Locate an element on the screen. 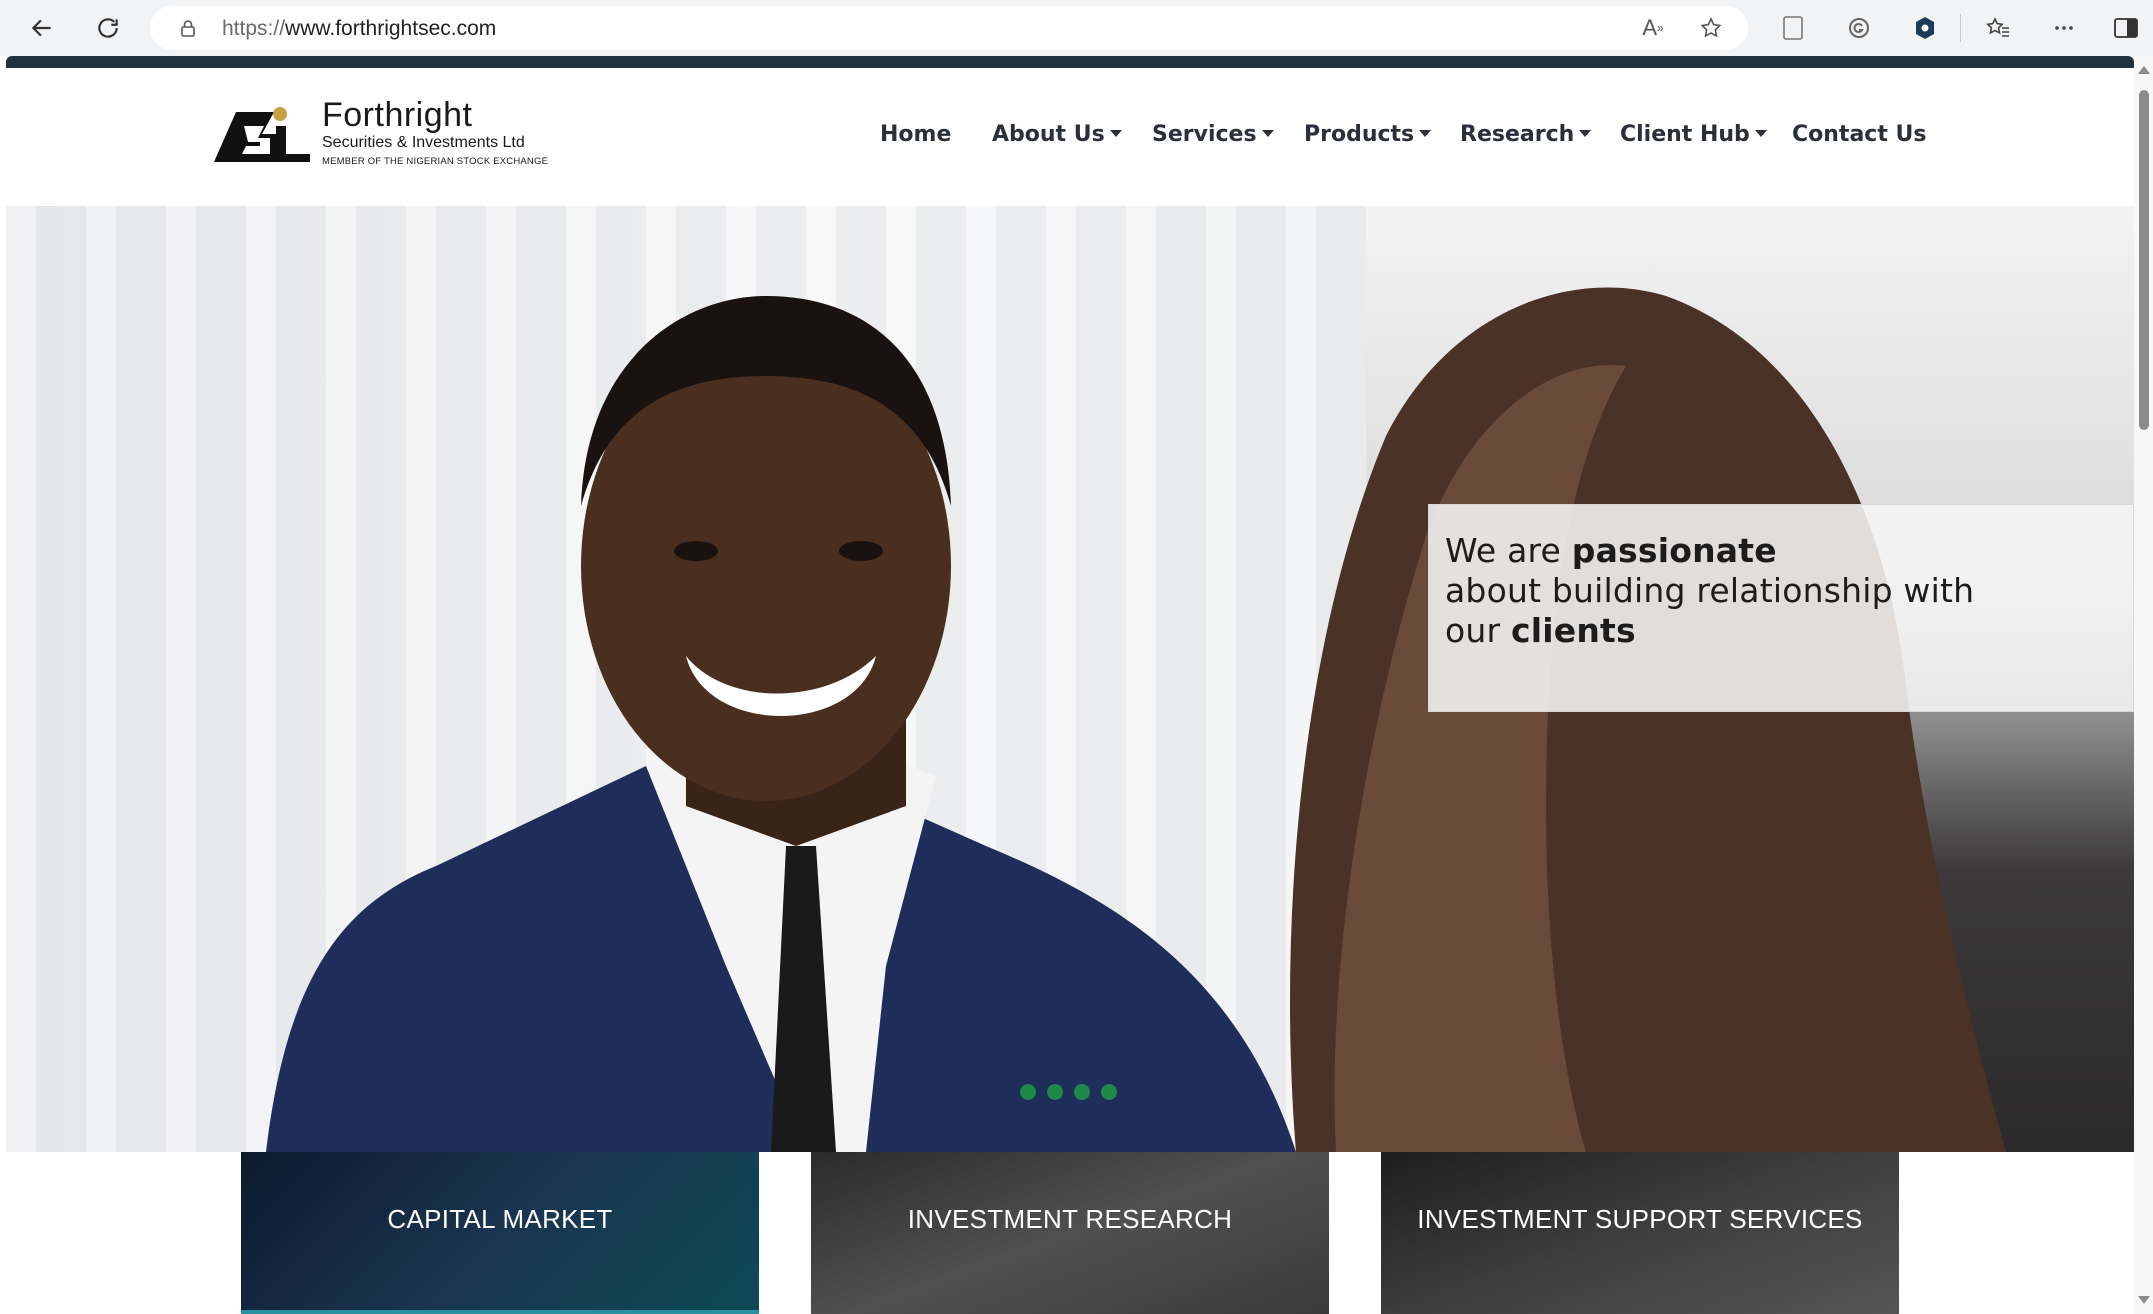 The image size is (2153, 1314). refresh-icon is located at coordinates (108, 28).